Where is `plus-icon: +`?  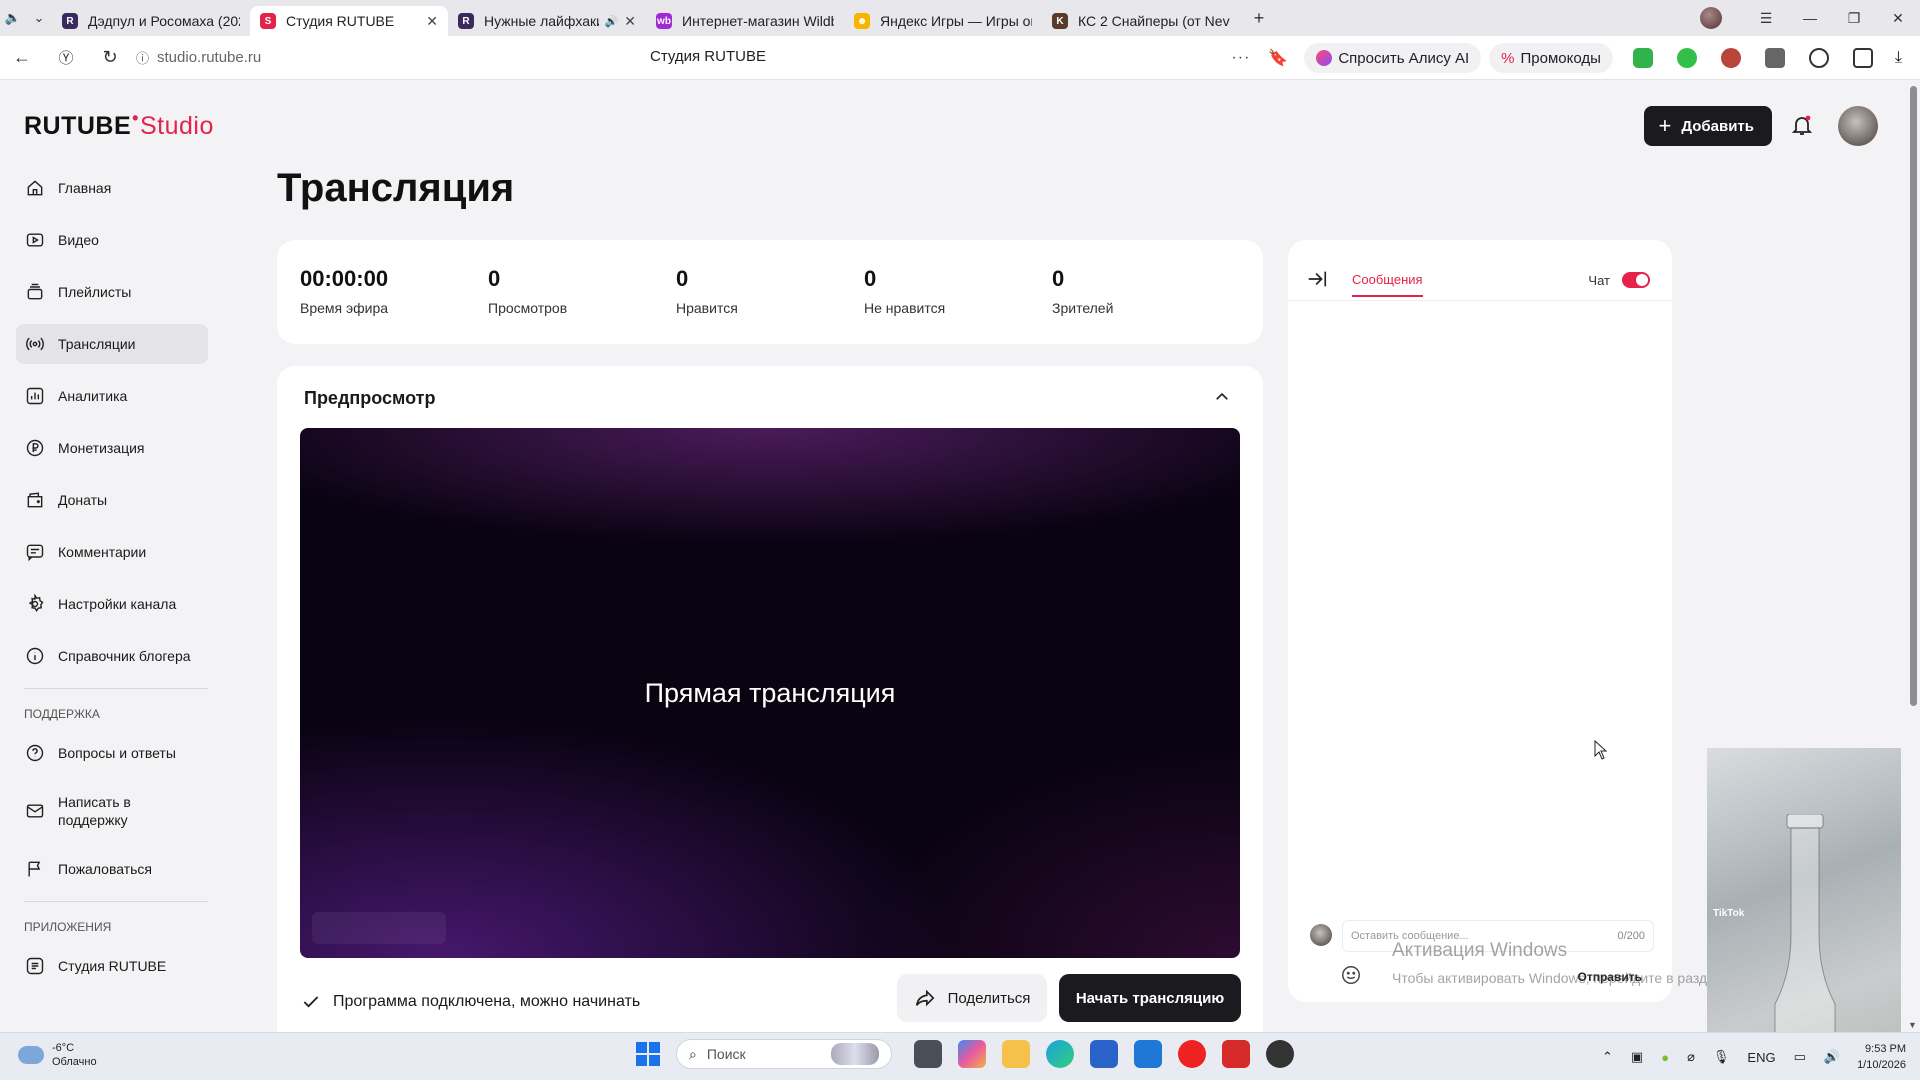 plus-icon: + is located at coordinates (1665, 125).